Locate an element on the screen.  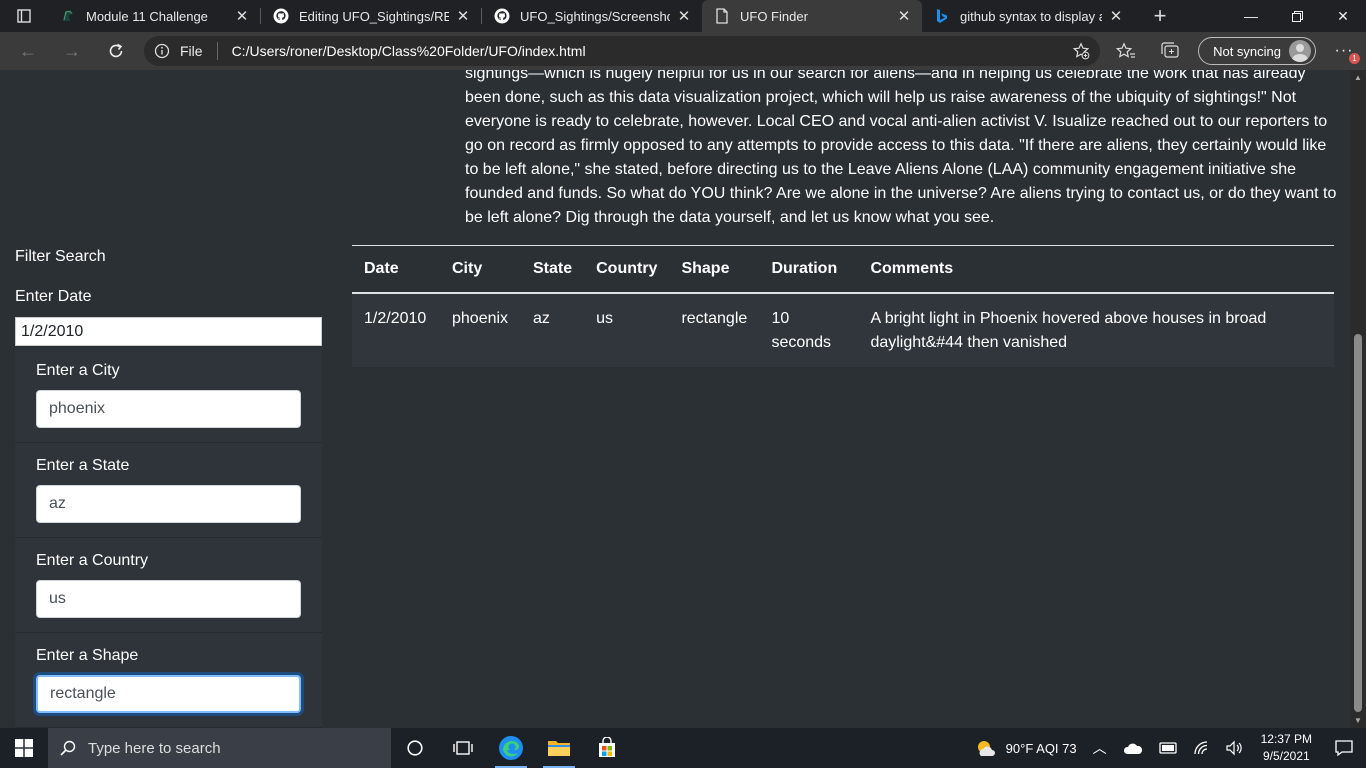
column-header-comments: Comments is located at coordinates (1096, 269).